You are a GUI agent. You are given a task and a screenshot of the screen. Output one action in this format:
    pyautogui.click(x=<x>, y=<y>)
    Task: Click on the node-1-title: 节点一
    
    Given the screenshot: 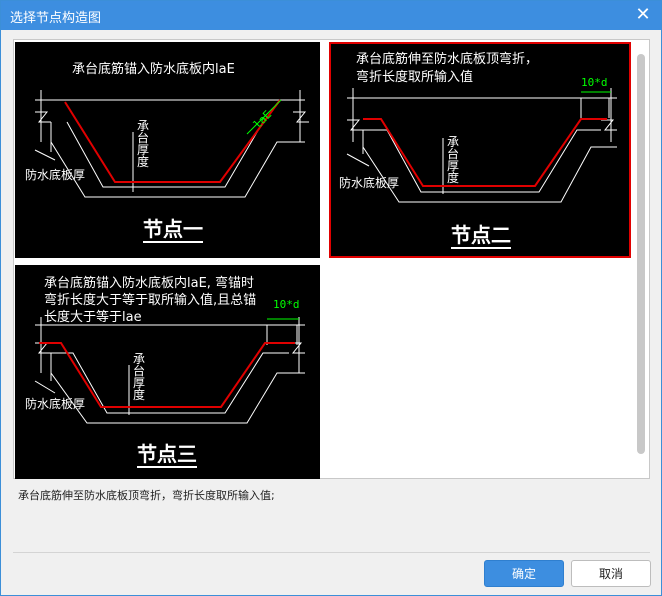 What is the action you would take?
    pyautogui.click(x=173, y=230)
    